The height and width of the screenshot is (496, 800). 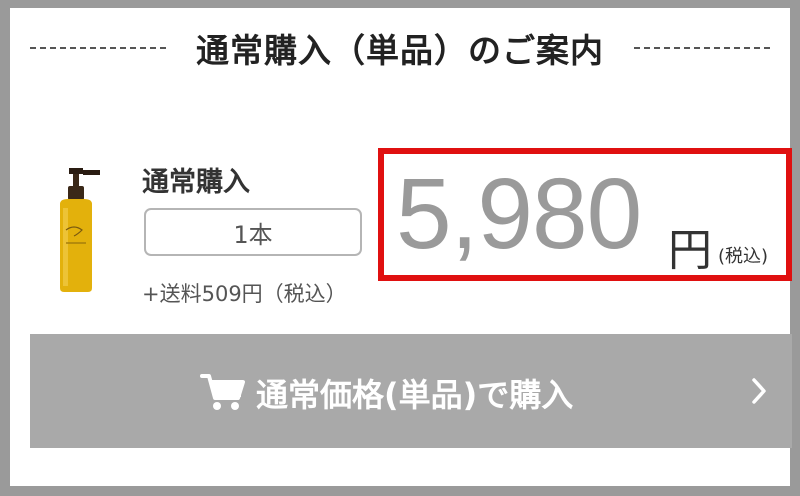 What do you see at coordinates (690, 250) in the screenshot?
I see `price-currency: 円` at bounding box center [690, 250].